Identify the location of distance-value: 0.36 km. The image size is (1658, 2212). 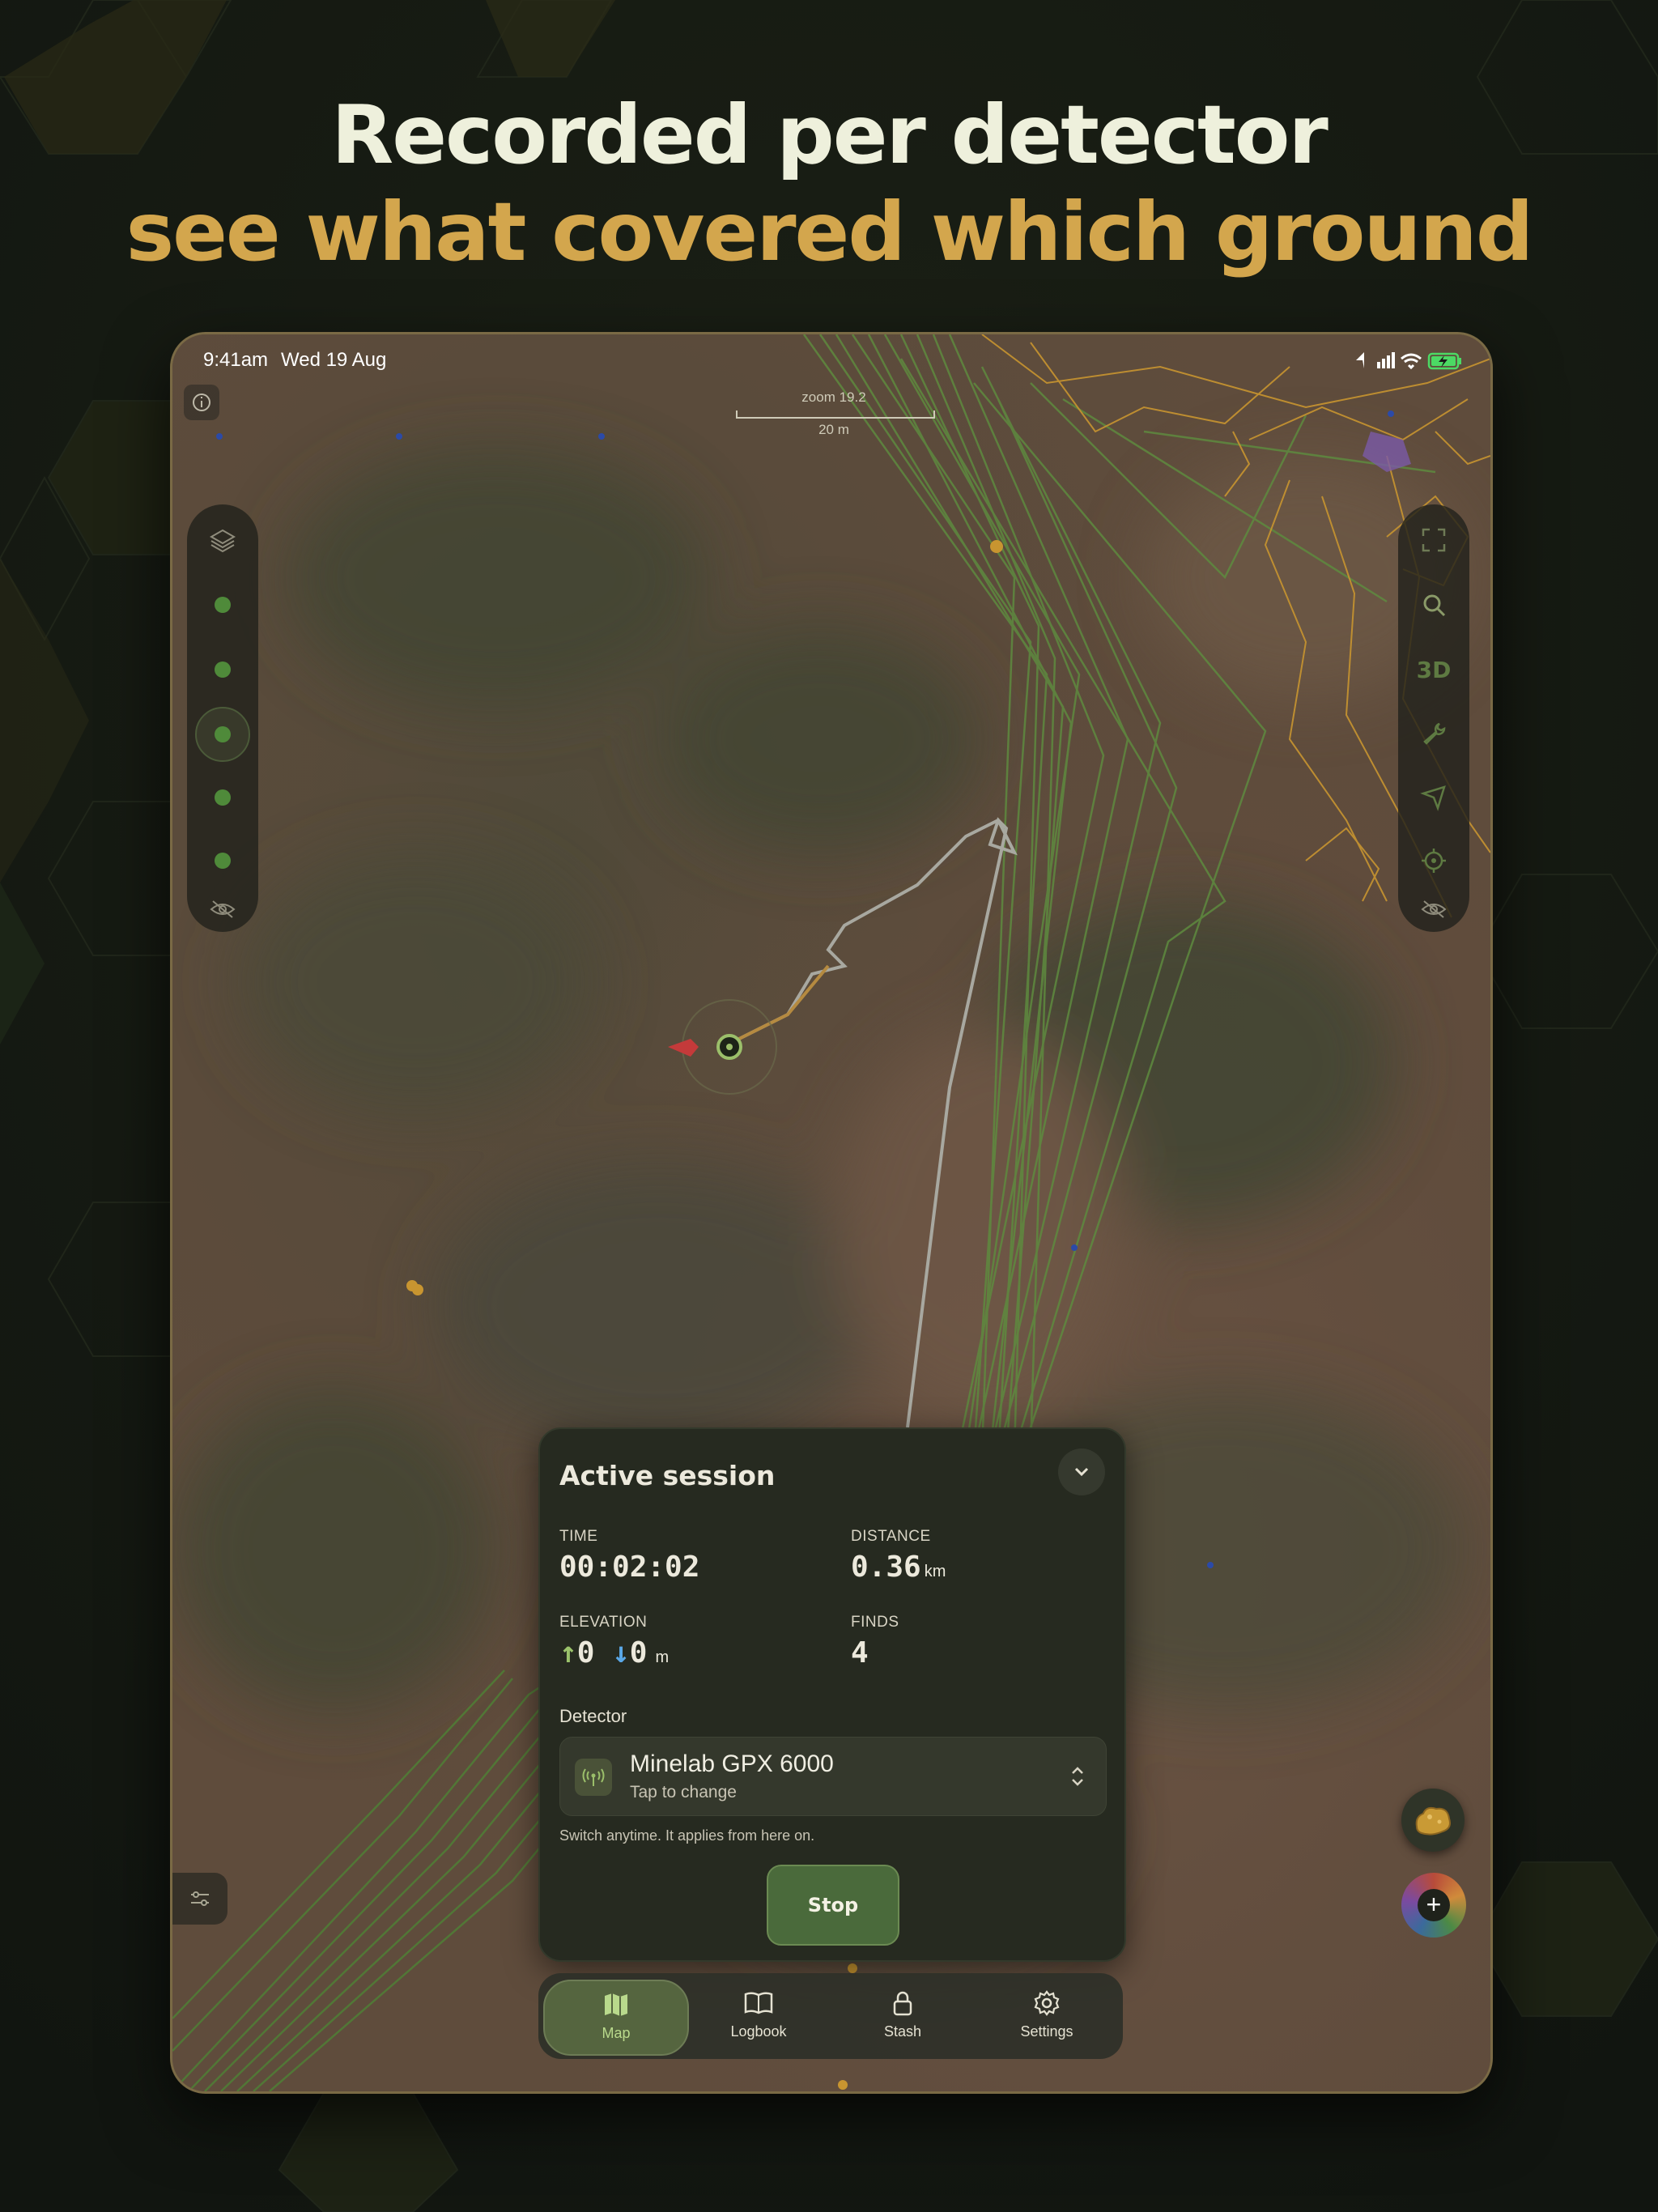
(898, 1567).